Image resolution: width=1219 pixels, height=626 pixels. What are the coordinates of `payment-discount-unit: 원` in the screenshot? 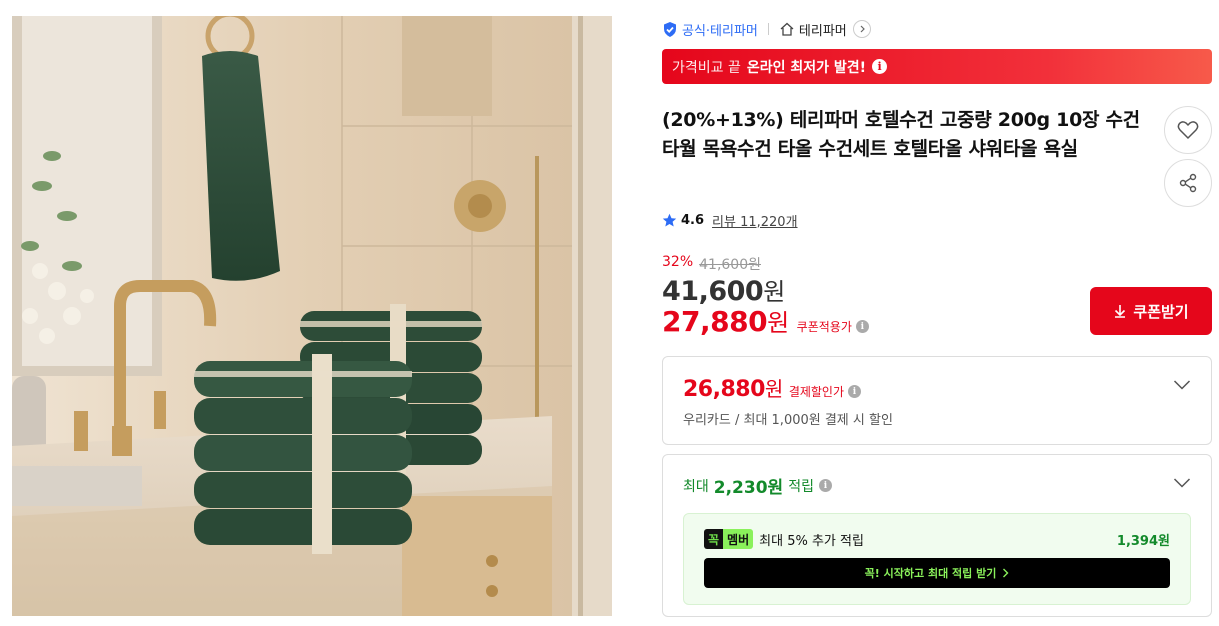 It's located at (773, 389).